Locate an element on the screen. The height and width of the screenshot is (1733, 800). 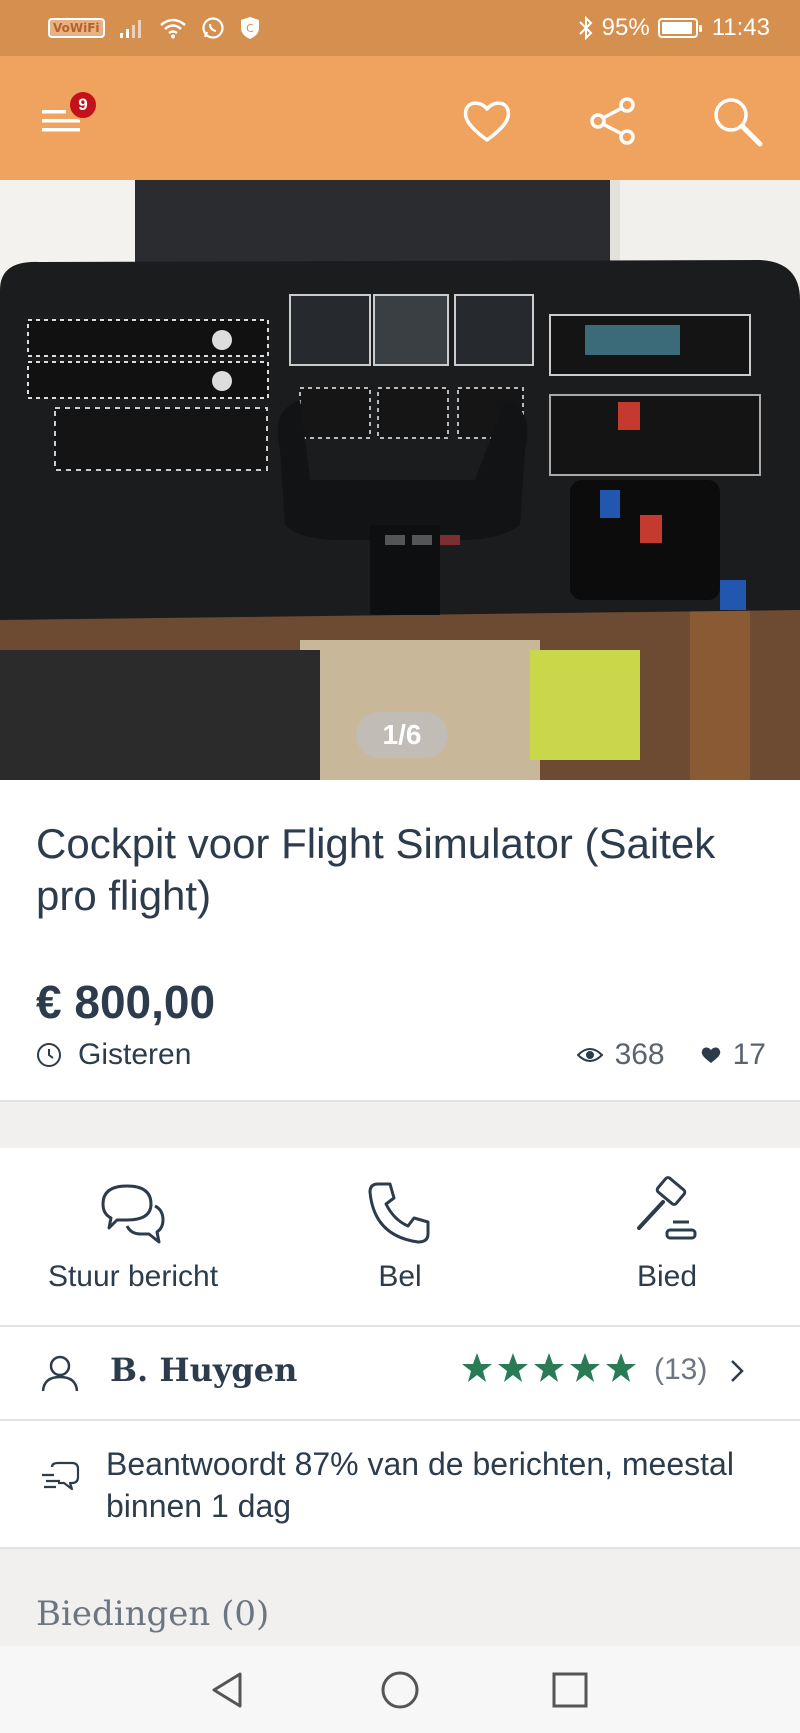
home-icon is located at coordinates (400, 1690).